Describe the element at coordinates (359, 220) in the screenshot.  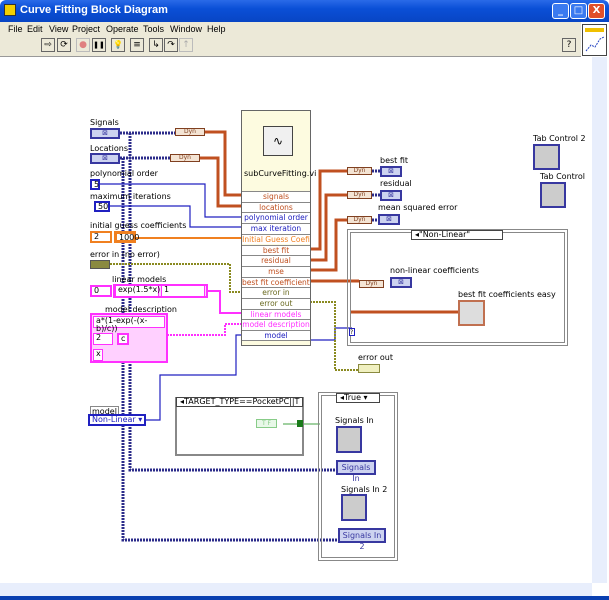
I see `convert-from-dynamic-data-mse: Dyn` at that location.